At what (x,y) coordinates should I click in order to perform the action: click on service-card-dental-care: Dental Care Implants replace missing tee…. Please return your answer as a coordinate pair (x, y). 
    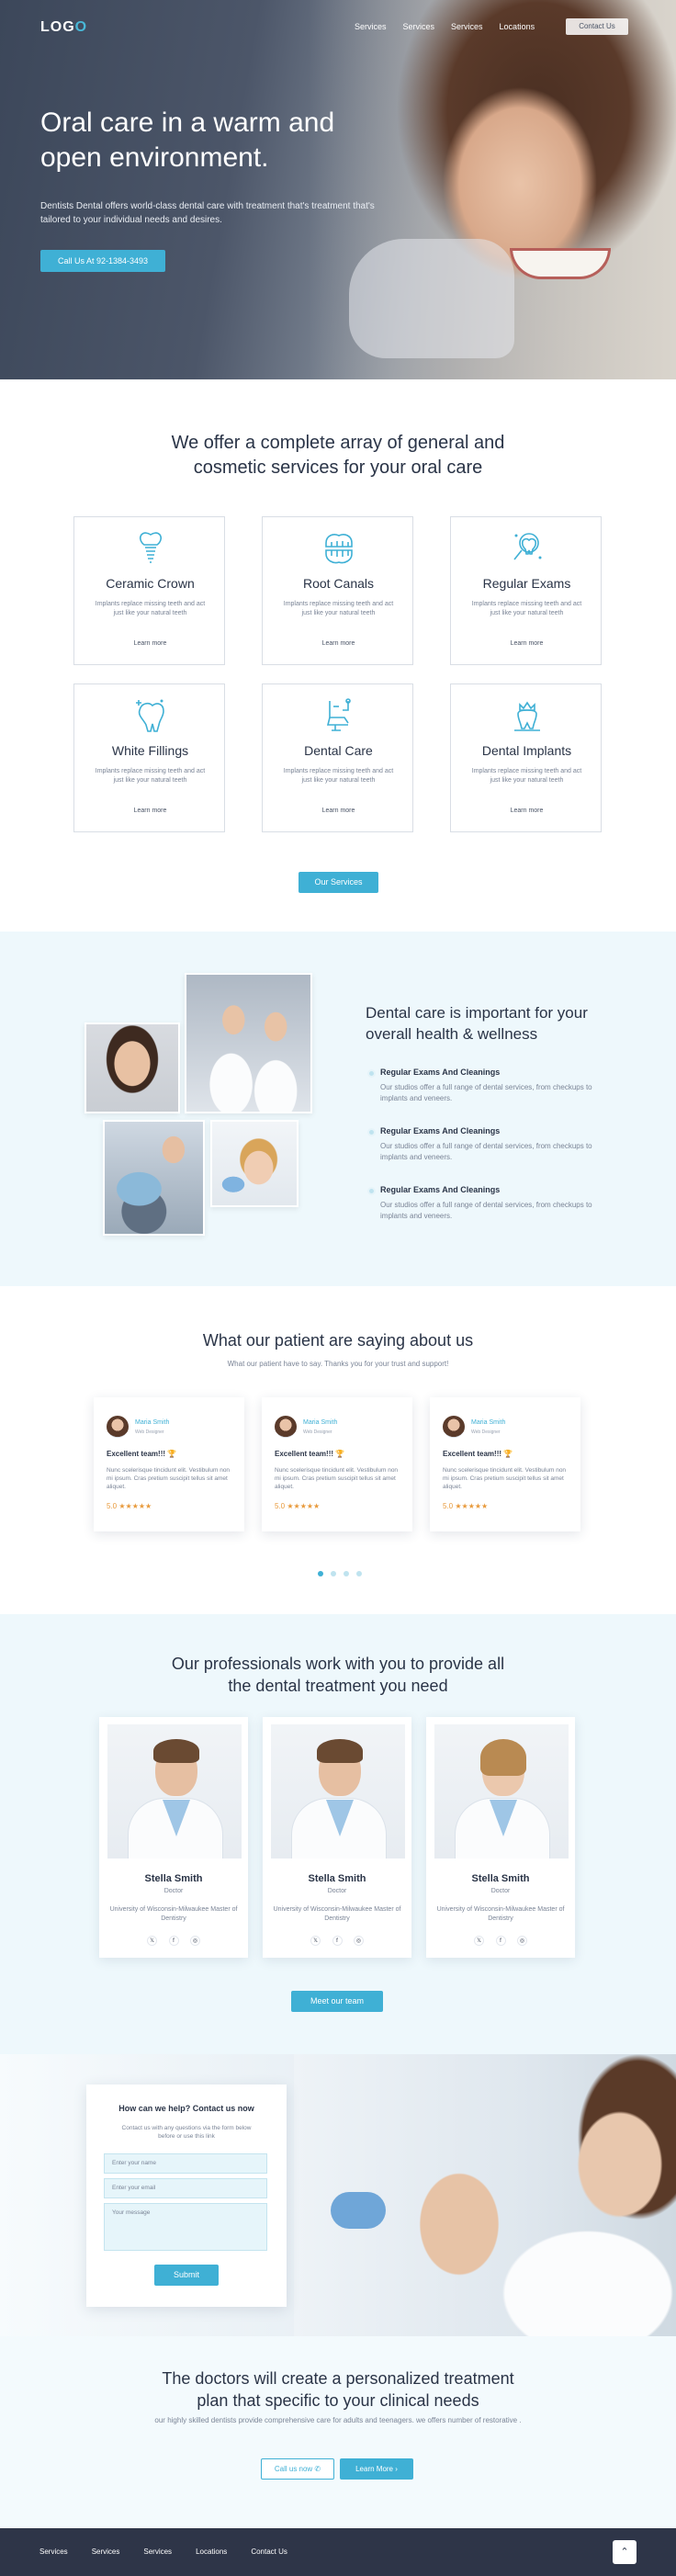
    Looking at the image, I should click on (337, 758).